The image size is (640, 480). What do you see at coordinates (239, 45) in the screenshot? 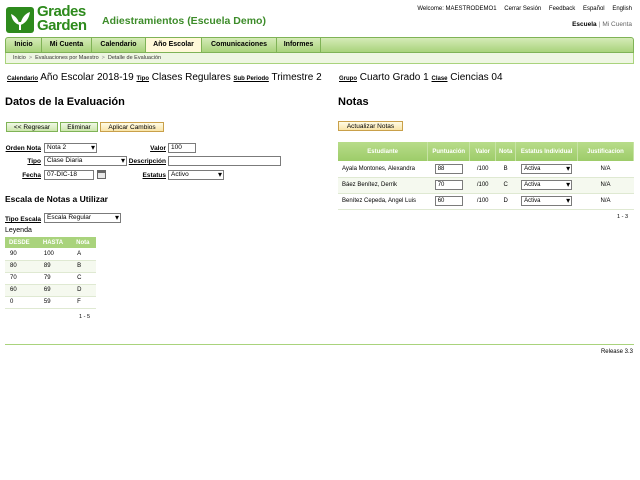
I see `nav-comunicaciones: Comunicaciones` at bounding box center [239, 45].